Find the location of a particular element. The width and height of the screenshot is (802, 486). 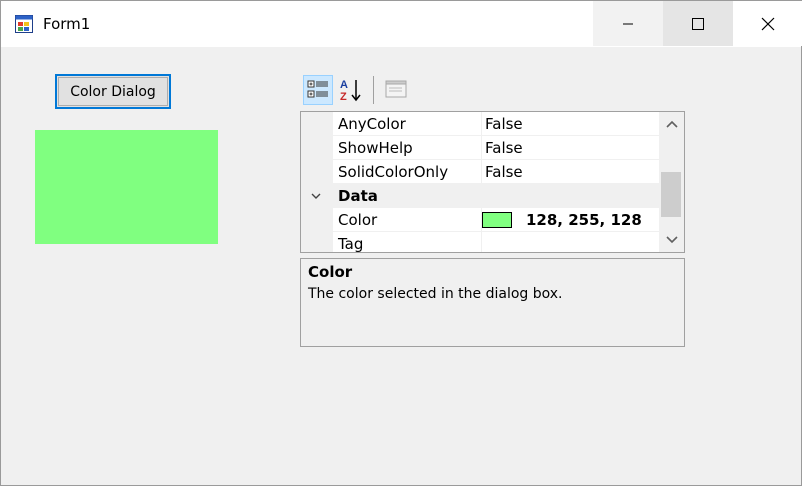

category-row-data: Data is located at coordinates (480, 196).